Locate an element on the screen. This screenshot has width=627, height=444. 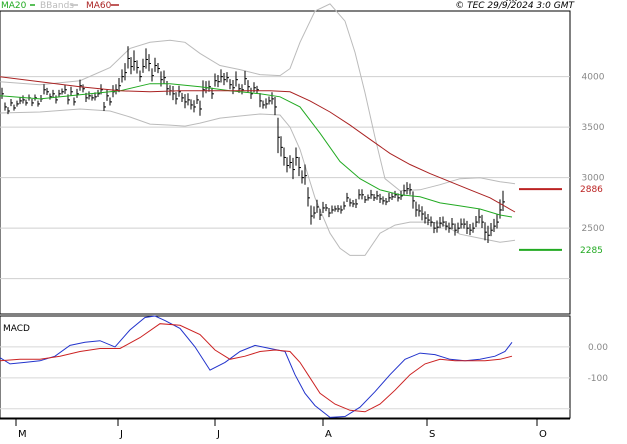
price-y-ticks: 4000 3500 3000 2500 is located at coordinates (593, 153).